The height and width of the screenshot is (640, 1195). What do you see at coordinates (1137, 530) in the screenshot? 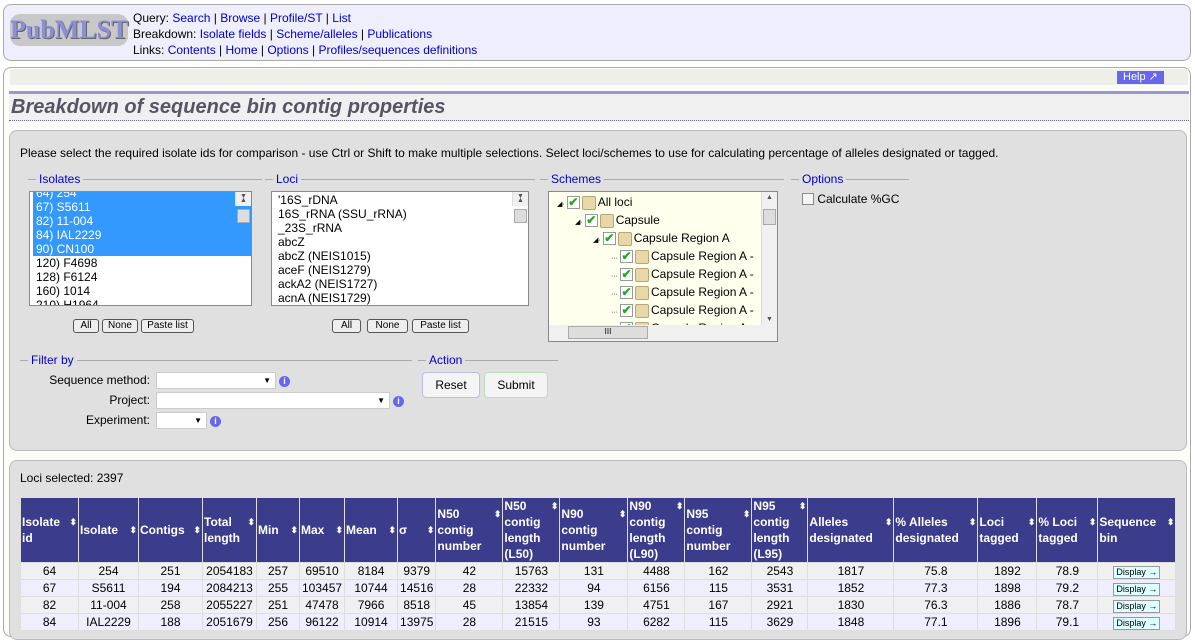
I see `column-header: ⬍ Sequence bin` at bounding box center [1137, 530].